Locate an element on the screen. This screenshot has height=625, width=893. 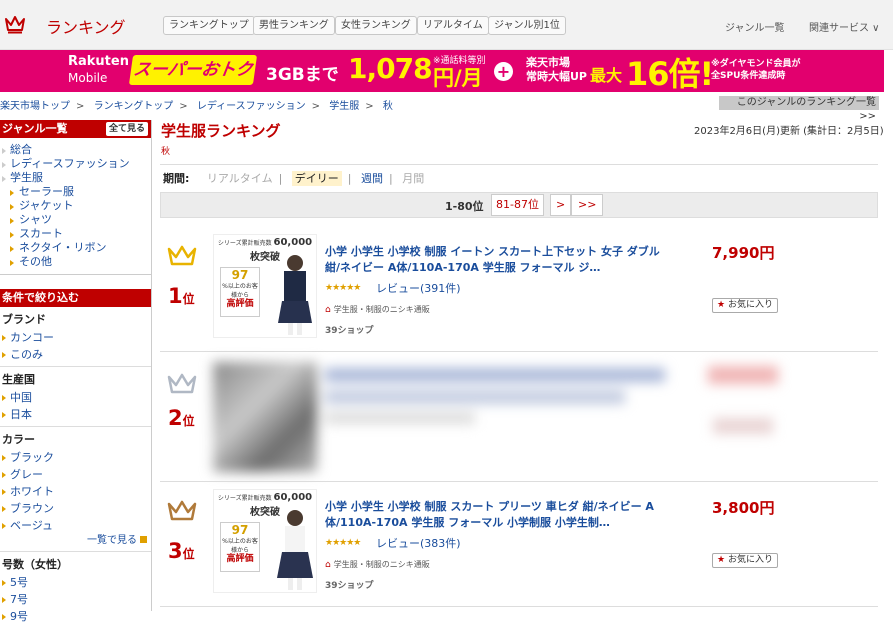
origin-item: 中国 is located at coordinates (75, 397).